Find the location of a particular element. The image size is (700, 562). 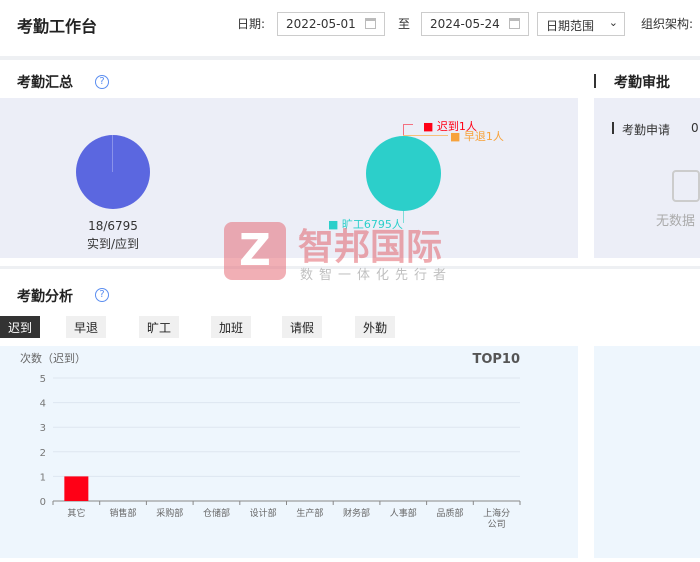

y-axis-title: 次数（迟到） is located at coordinates (53, 358).